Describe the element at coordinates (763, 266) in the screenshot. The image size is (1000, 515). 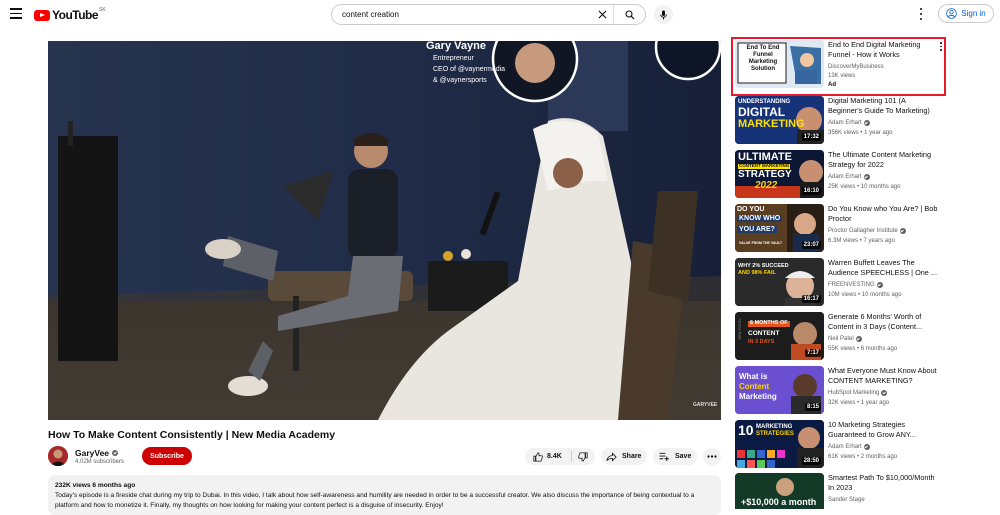
I see `thumbnail-text: WHY 2% SUCCEED` at that location.